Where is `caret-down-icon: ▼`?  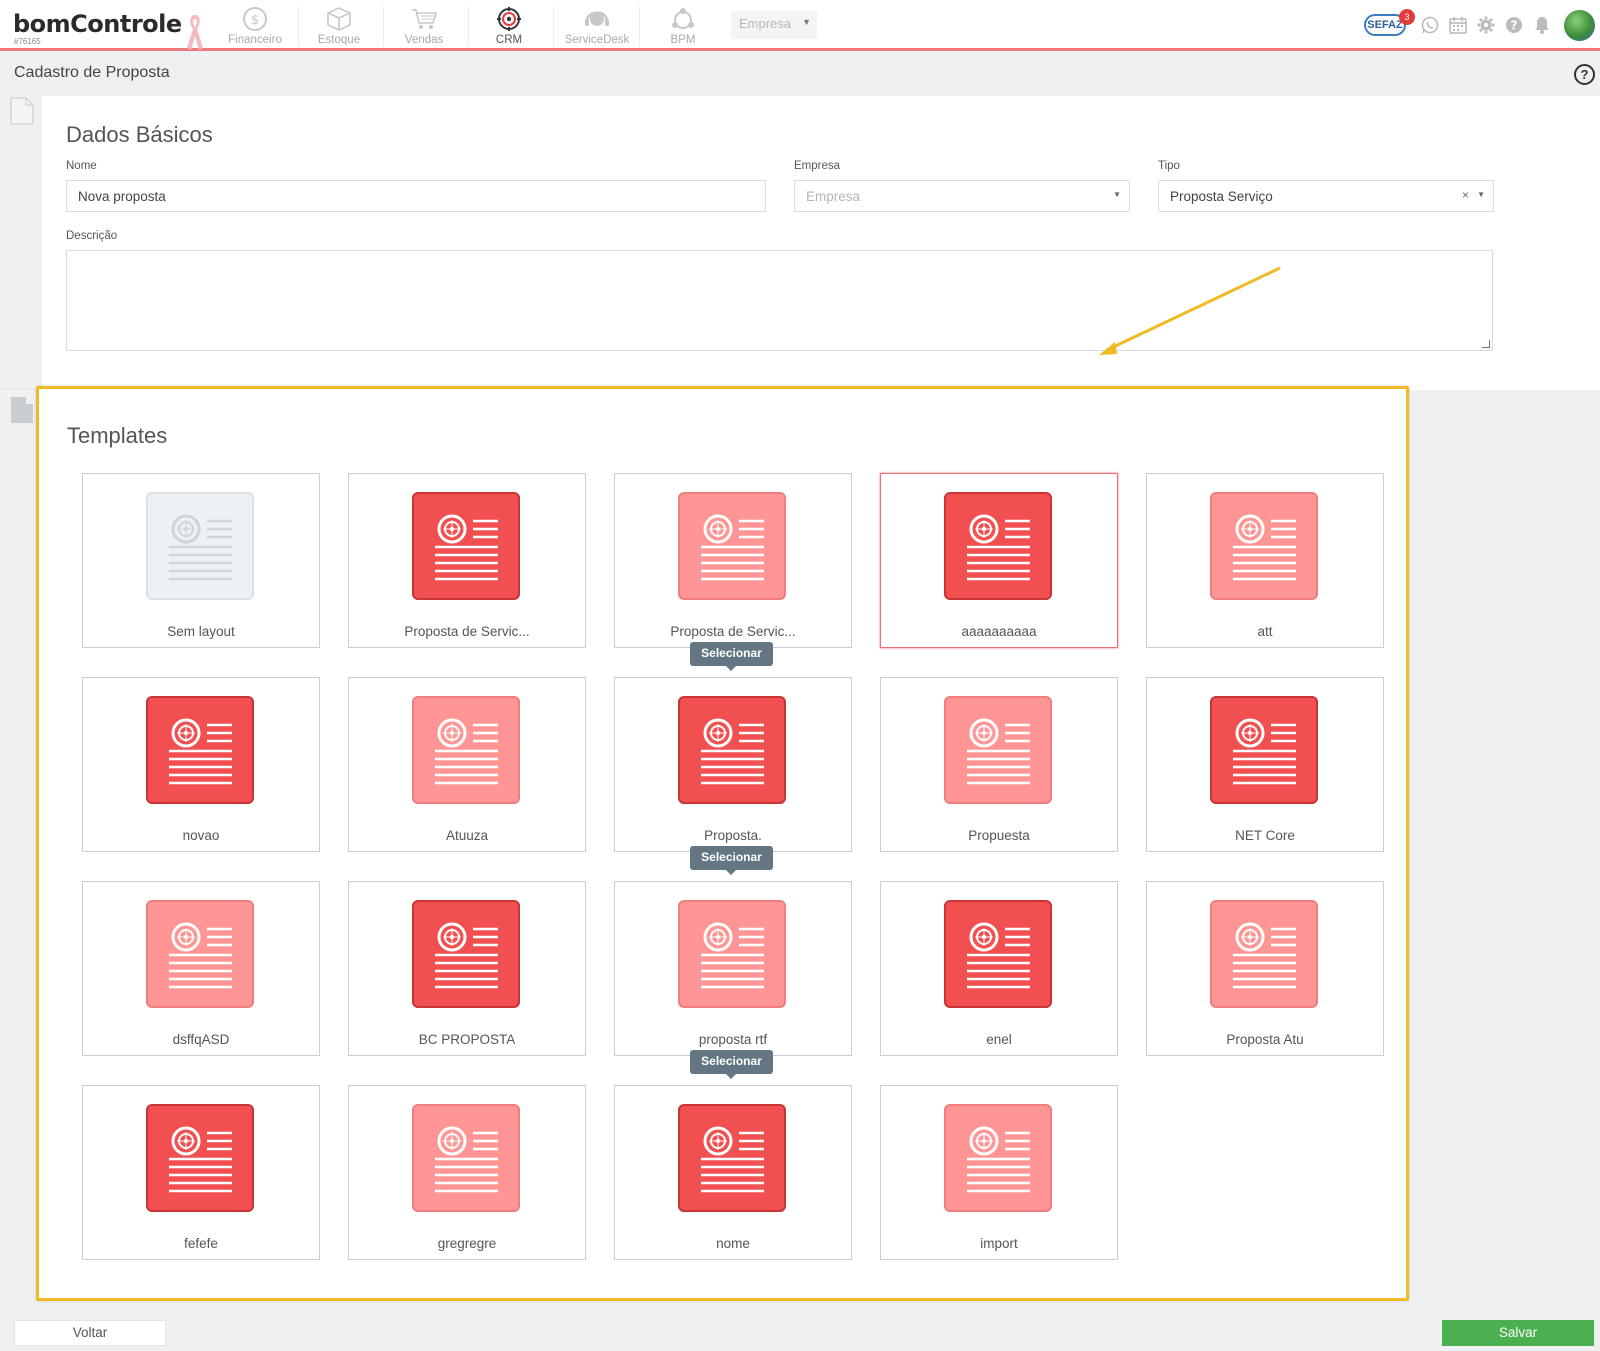
caret-down-icon: ▼ is located at coordinates (1117, 194).